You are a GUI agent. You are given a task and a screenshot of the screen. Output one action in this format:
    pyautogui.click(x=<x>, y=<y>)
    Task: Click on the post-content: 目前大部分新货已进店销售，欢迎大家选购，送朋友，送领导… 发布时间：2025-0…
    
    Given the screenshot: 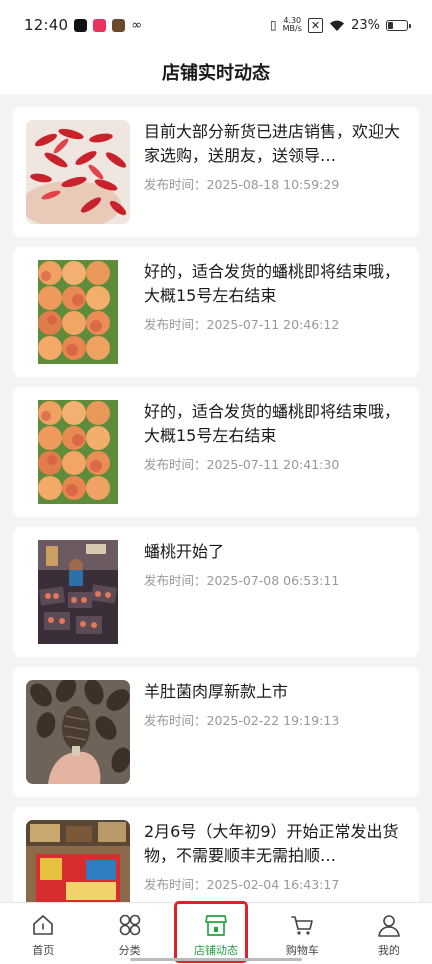 What is the action you would take?
    pyautogui.click(x=275, y=156)
    